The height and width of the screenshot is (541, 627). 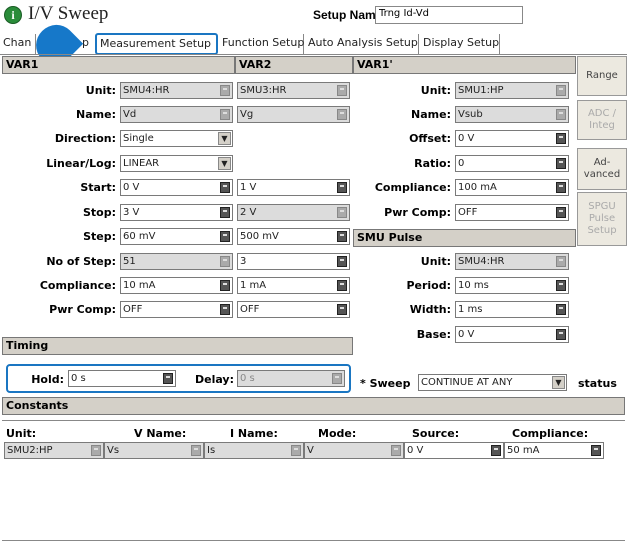 I want to click on ratio-label: Ratio:, so click(x=432, y=163).